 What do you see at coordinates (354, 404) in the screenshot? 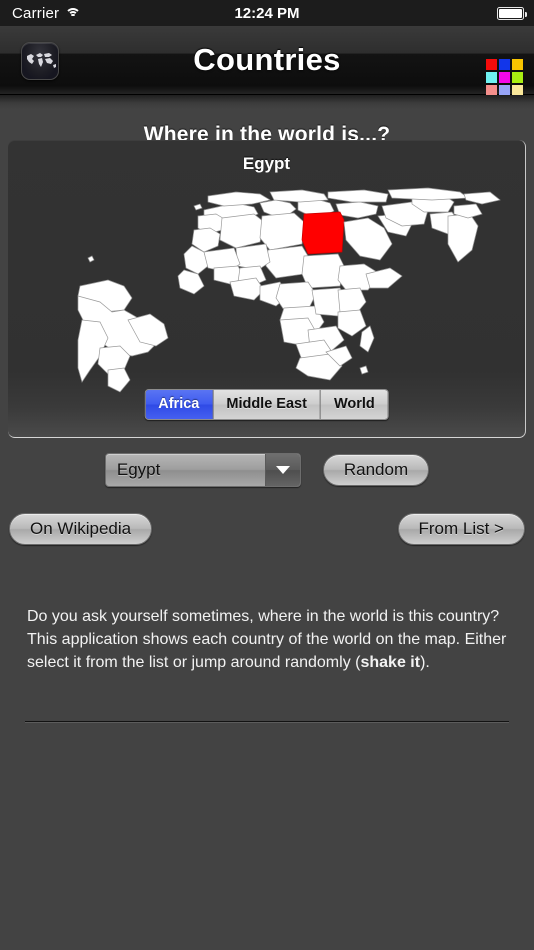
I see `segment-world: World` at bounding box center [354, 404].